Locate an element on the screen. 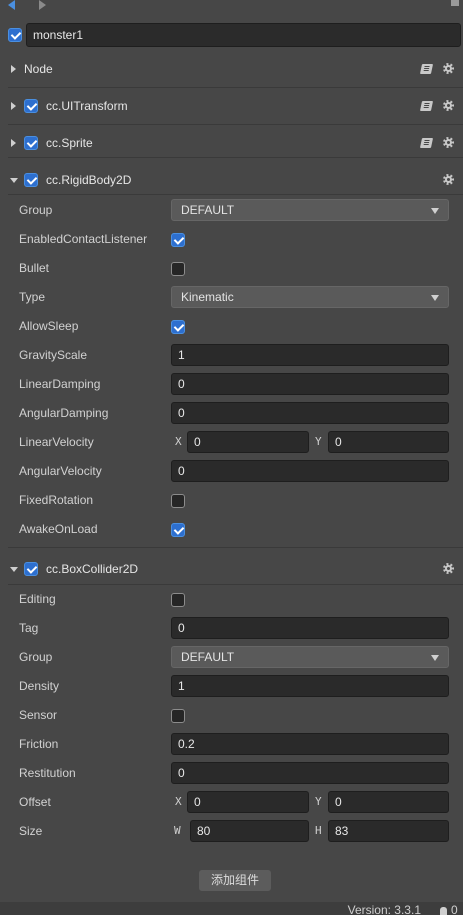  bullet-label: Bullet is located at coordinates (34, 268).